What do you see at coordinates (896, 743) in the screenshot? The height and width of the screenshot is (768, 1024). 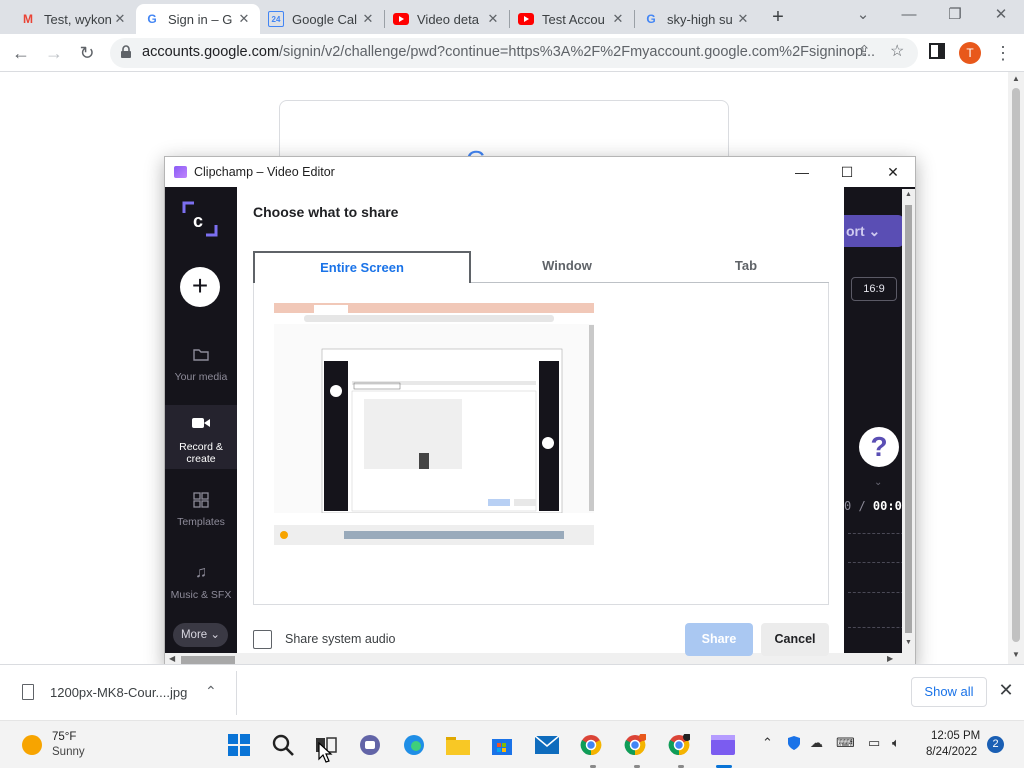 I see `volume-icon: 🔈︎` at bounding box center [896, 743].